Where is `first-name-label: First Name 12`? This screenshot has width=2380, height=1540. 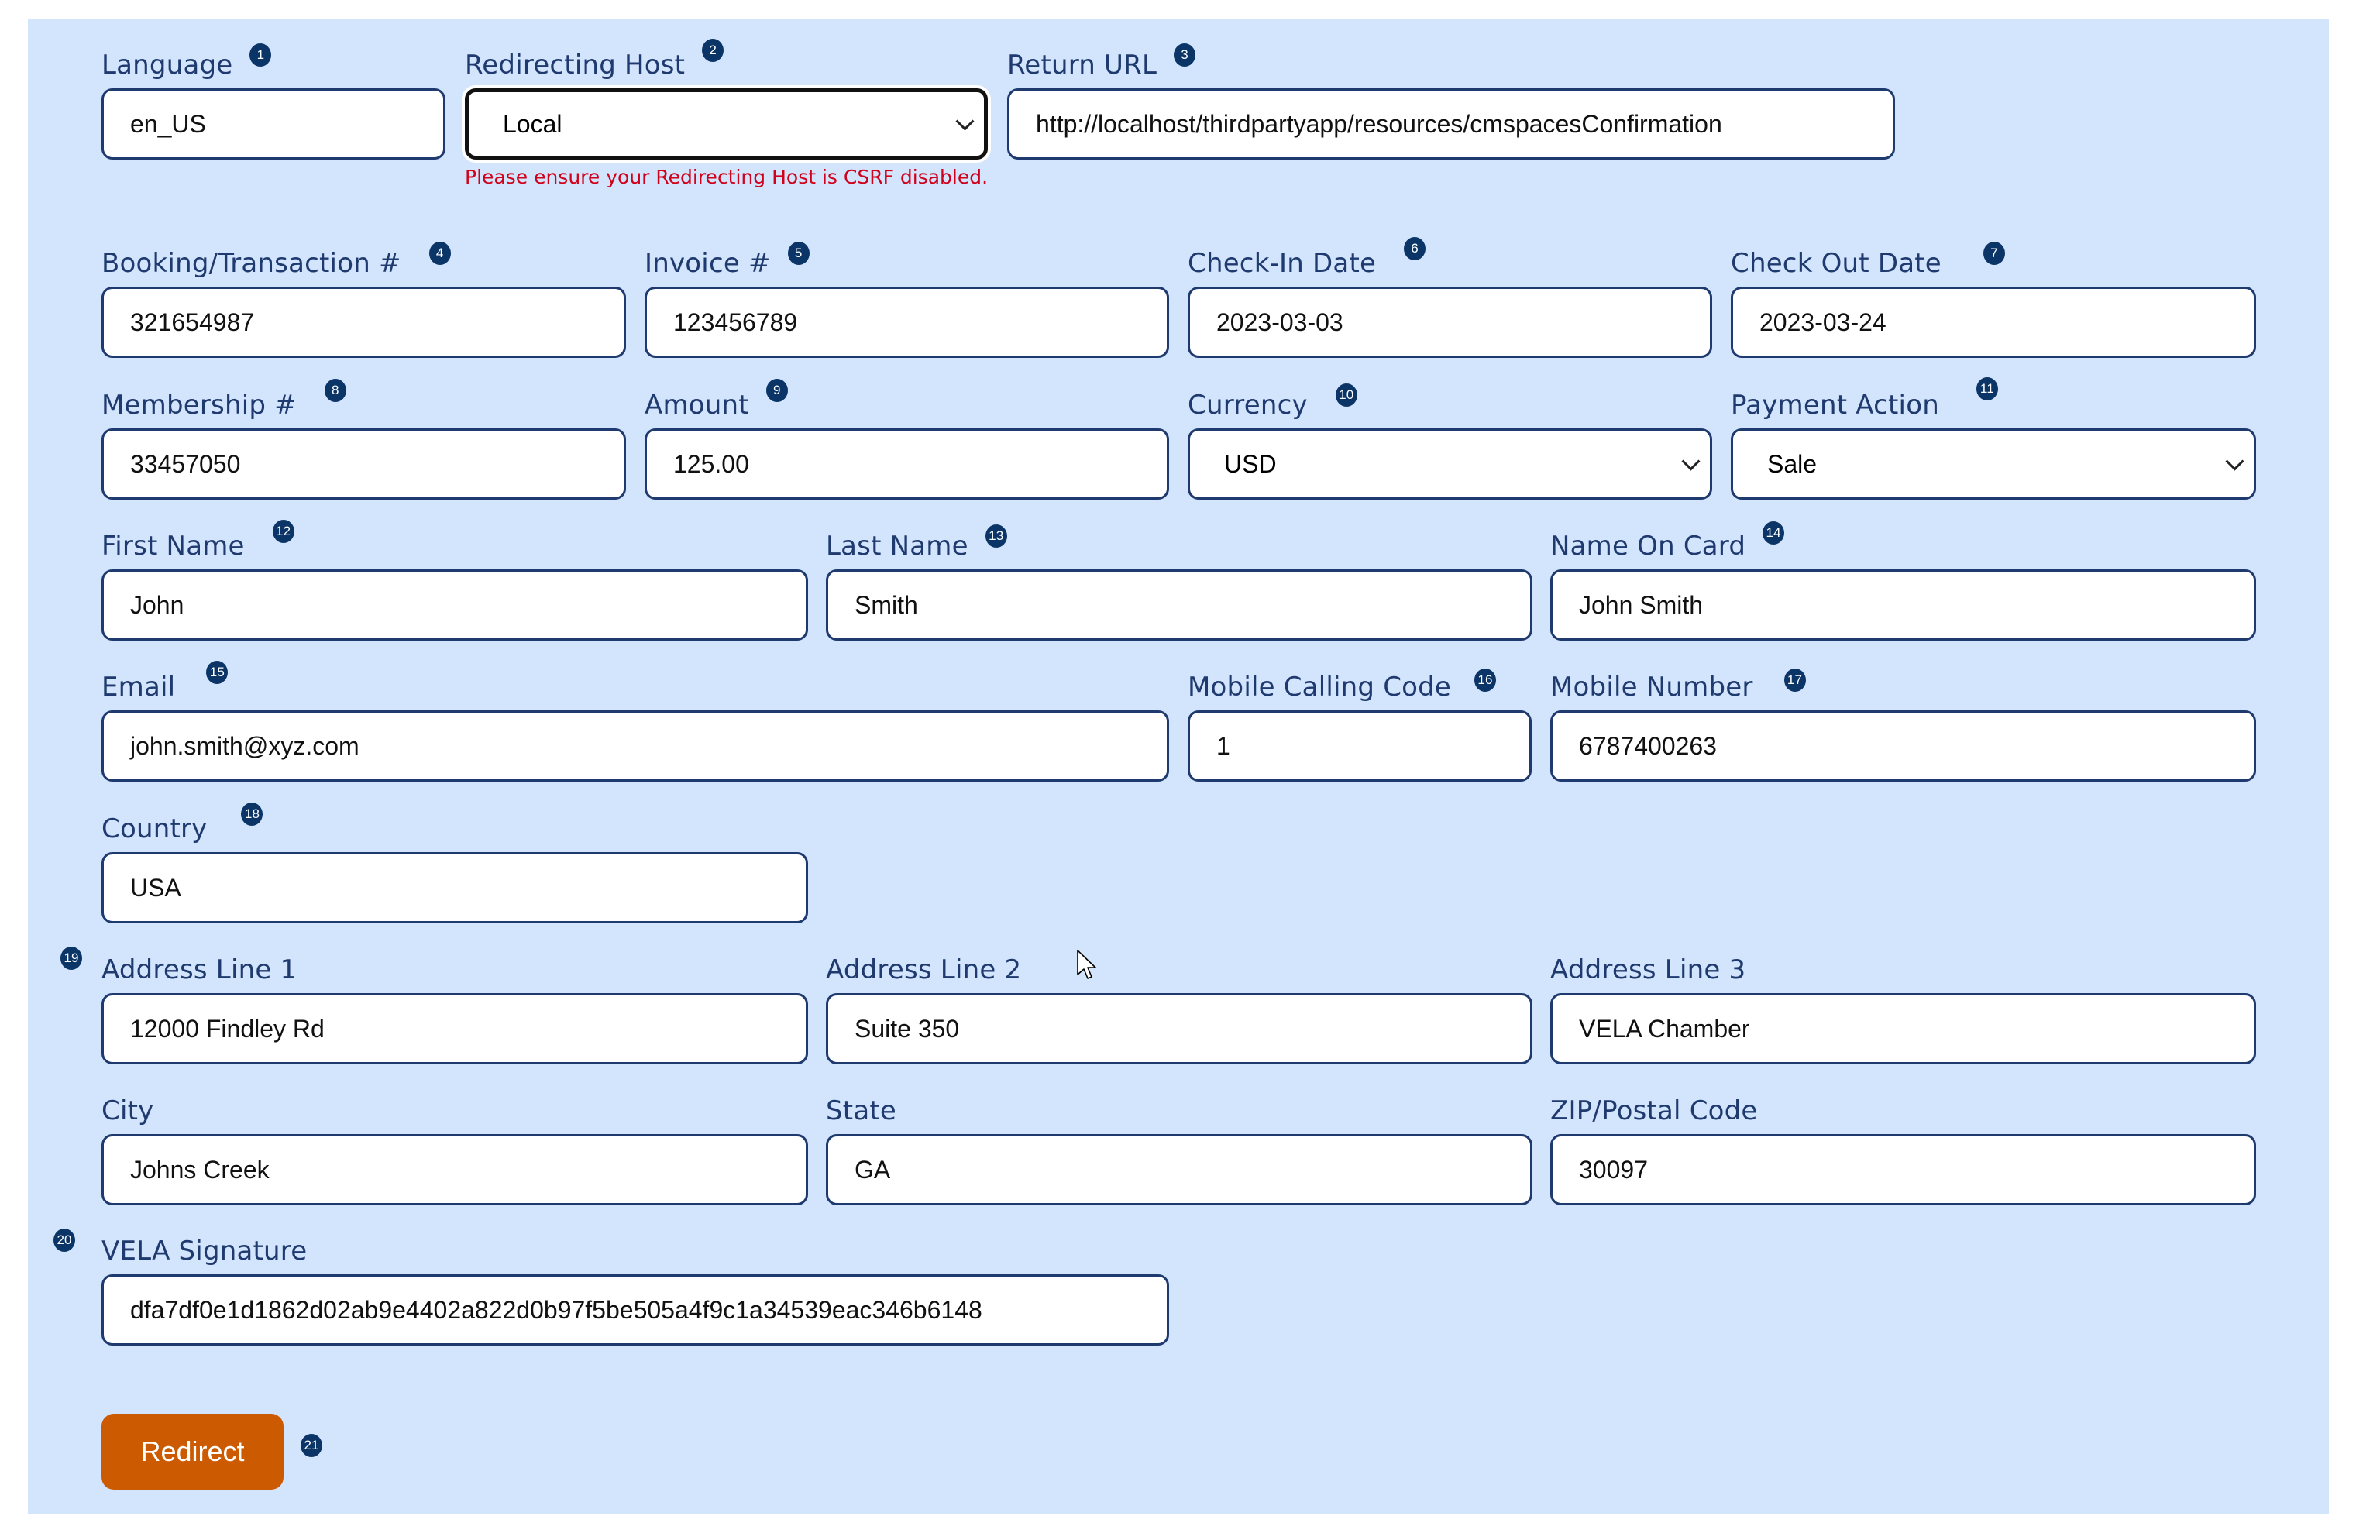 first-name-label: First Name 12 is located at coordinates (197, 541).